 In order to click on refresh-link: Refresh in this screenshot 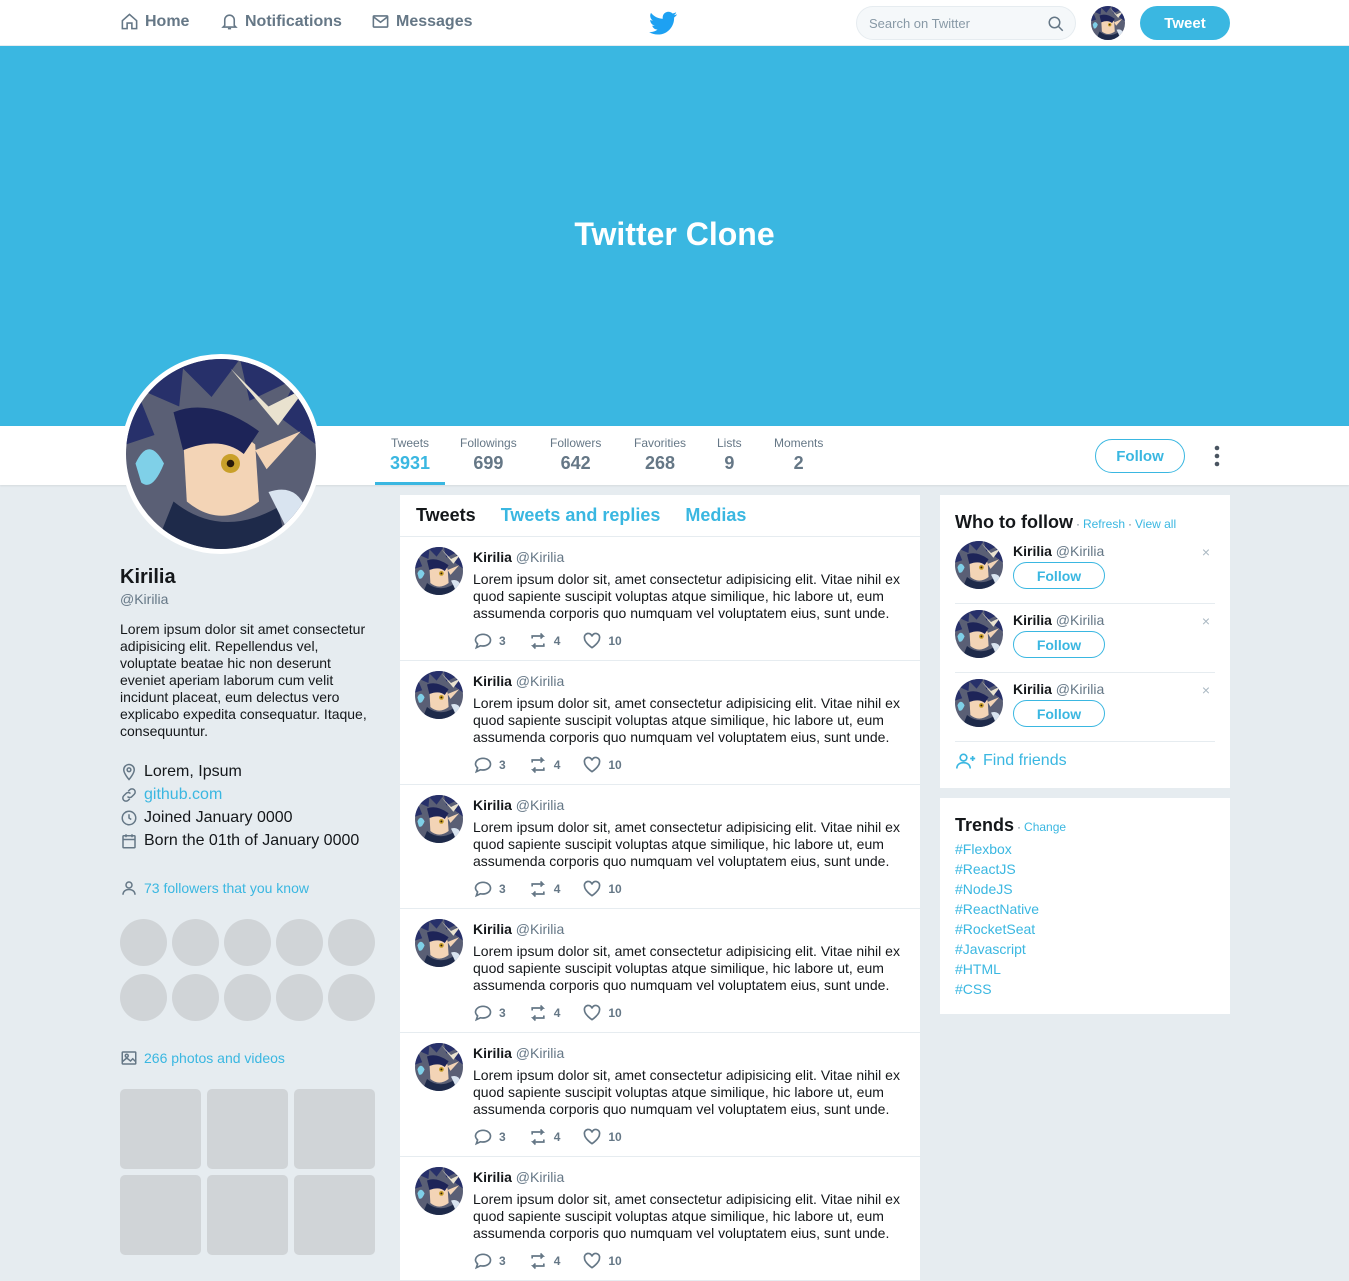, I will do `click(1104, 524)`.